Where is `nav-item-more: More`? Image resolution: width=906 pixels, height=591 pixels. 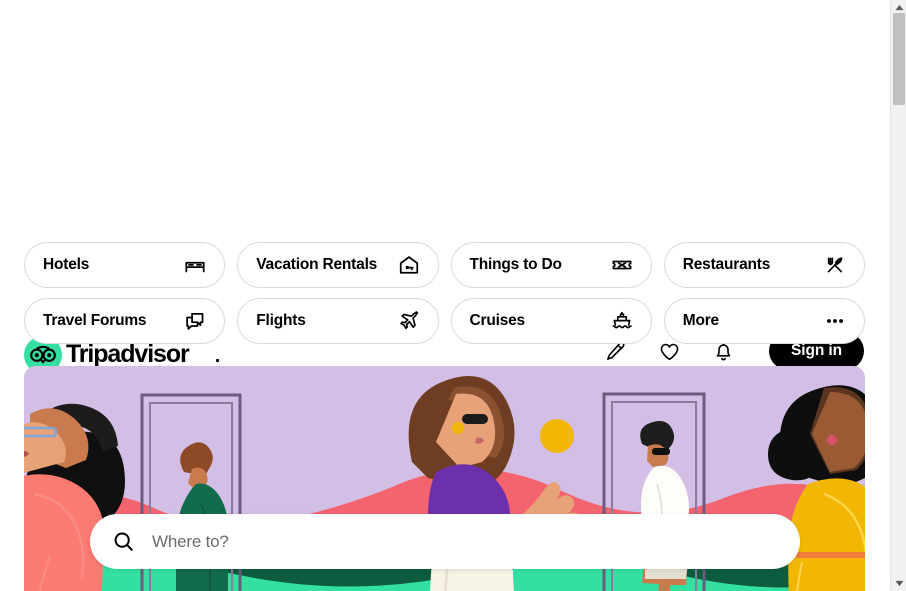 nav-item-more: More is located at coordinates (764, 321).